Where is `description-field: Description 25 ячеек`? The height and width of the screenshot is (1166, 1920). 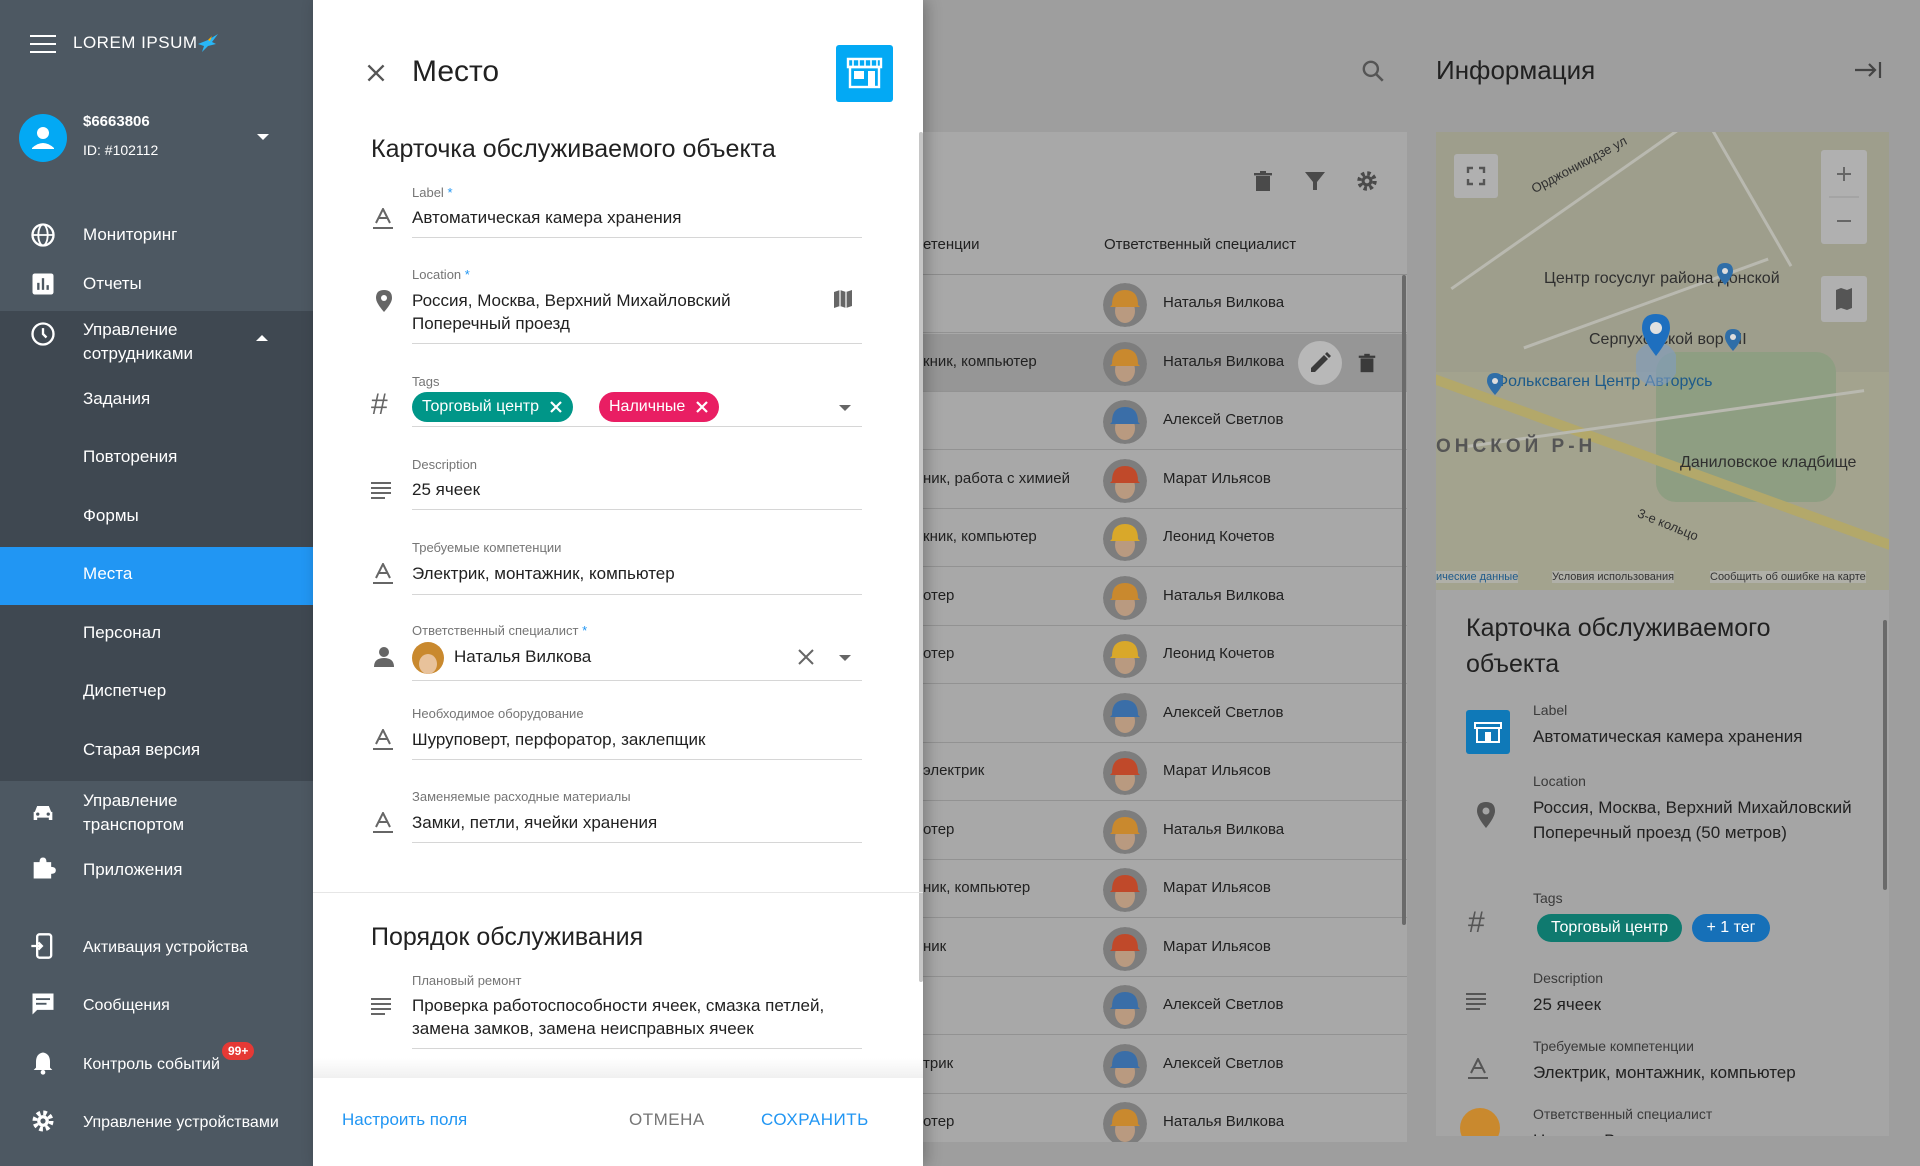 description-field: Description 25 ячеек is located at coordinates (621, 484).